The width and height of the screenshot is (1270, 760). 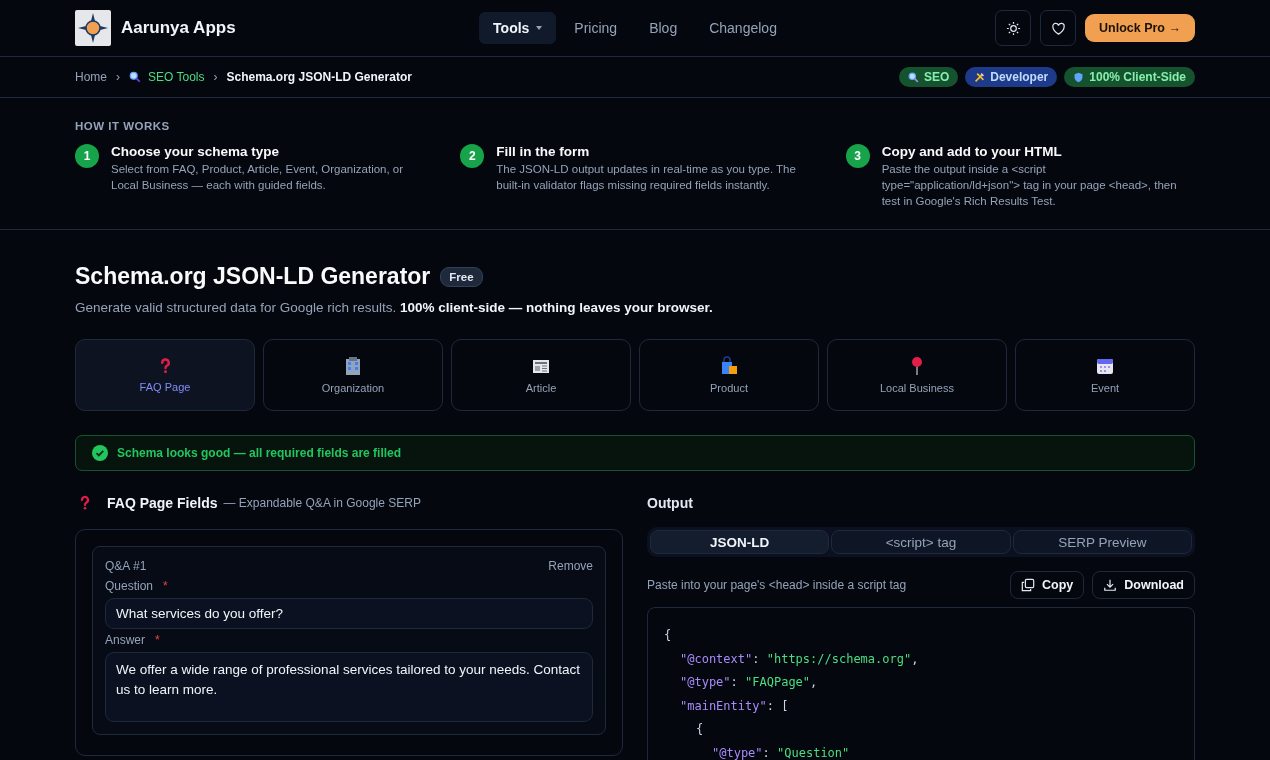 I want to click on theme-toggle-button, so click(x=1013, y=28).